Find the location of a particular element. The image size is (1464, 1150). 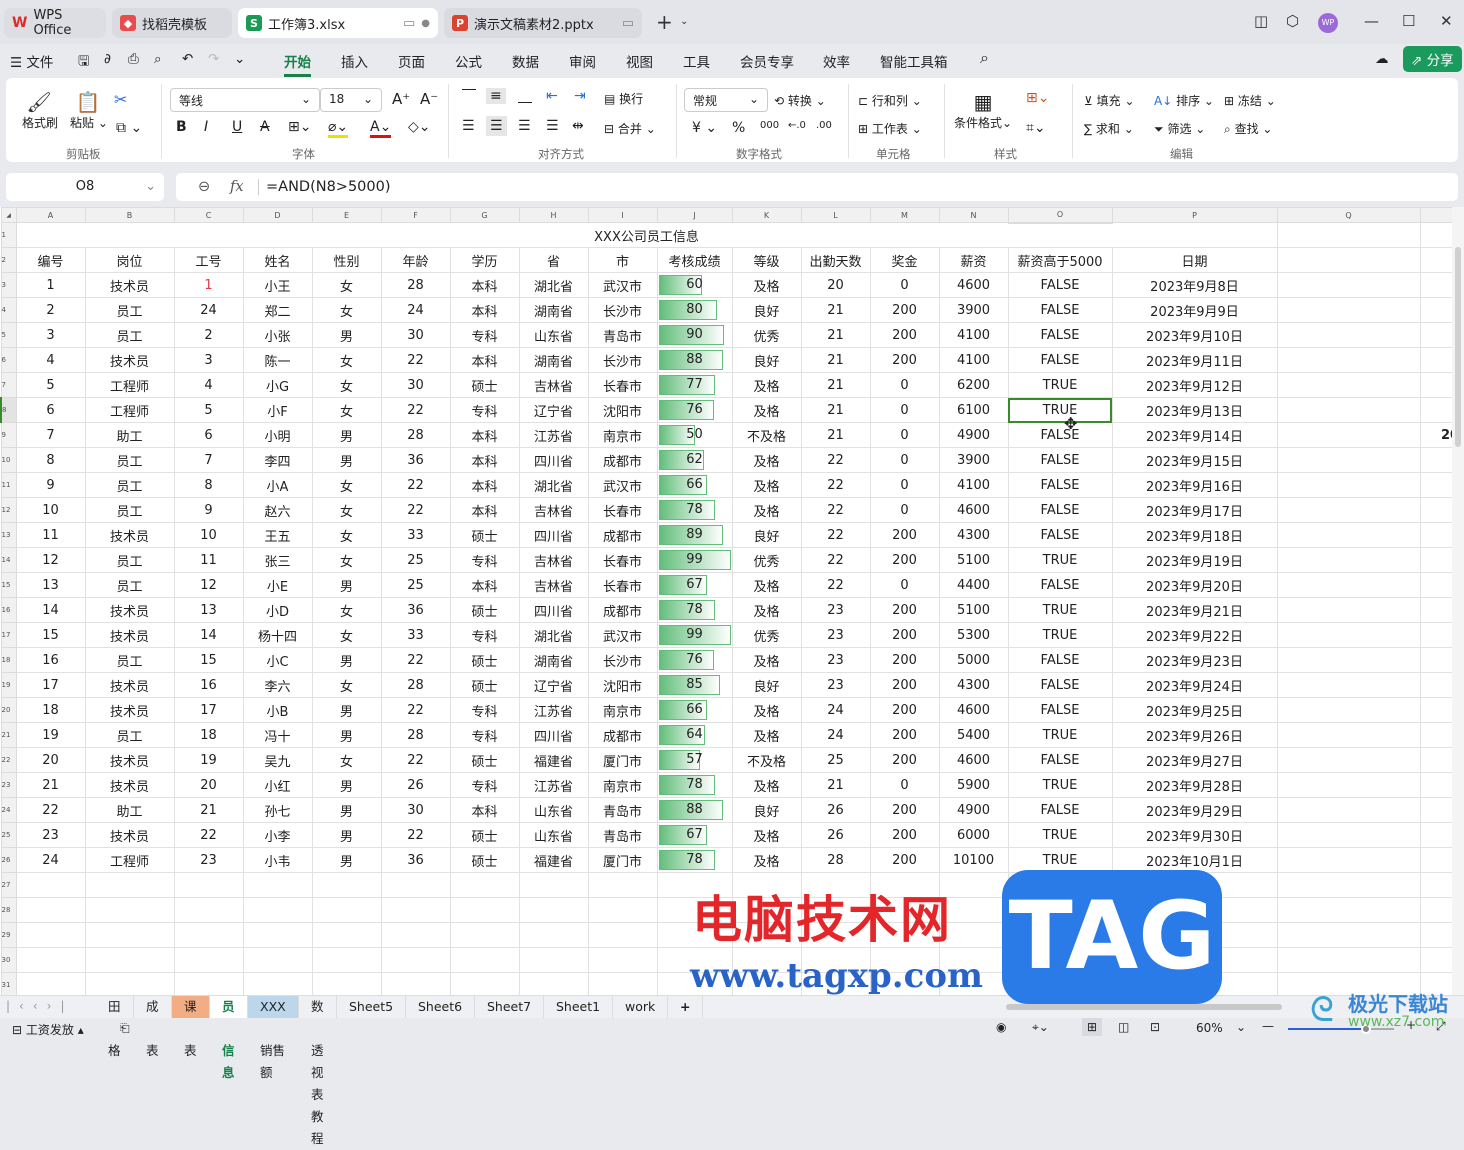

zoom-level: 60% is located at coordinates (1209, 1028).